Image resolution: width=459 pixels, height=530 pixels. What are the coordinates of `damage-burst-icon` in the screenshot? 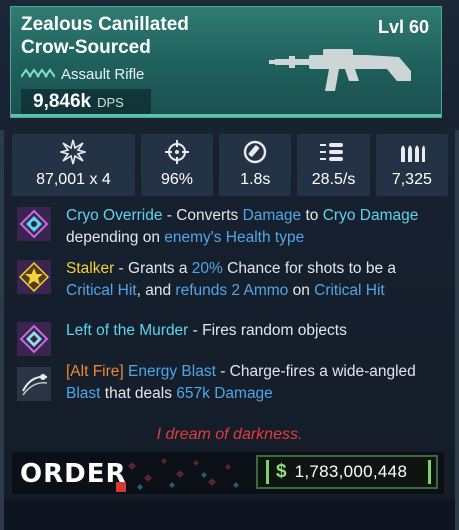 It's located at (73, 152).